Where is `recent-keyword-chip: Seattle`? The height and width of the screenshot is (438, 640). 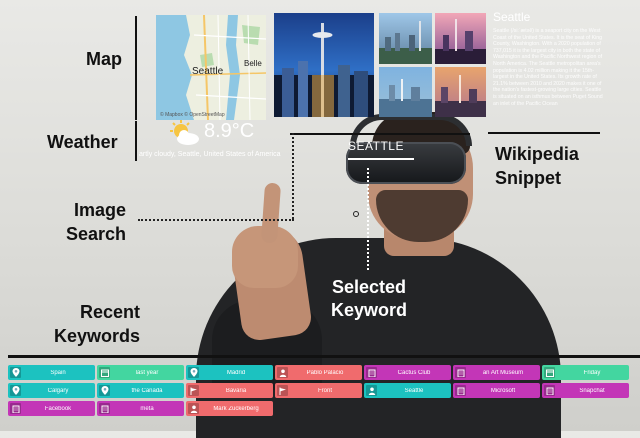 recent-keyword-chip: Seattle is located at coordinates (407, 390).